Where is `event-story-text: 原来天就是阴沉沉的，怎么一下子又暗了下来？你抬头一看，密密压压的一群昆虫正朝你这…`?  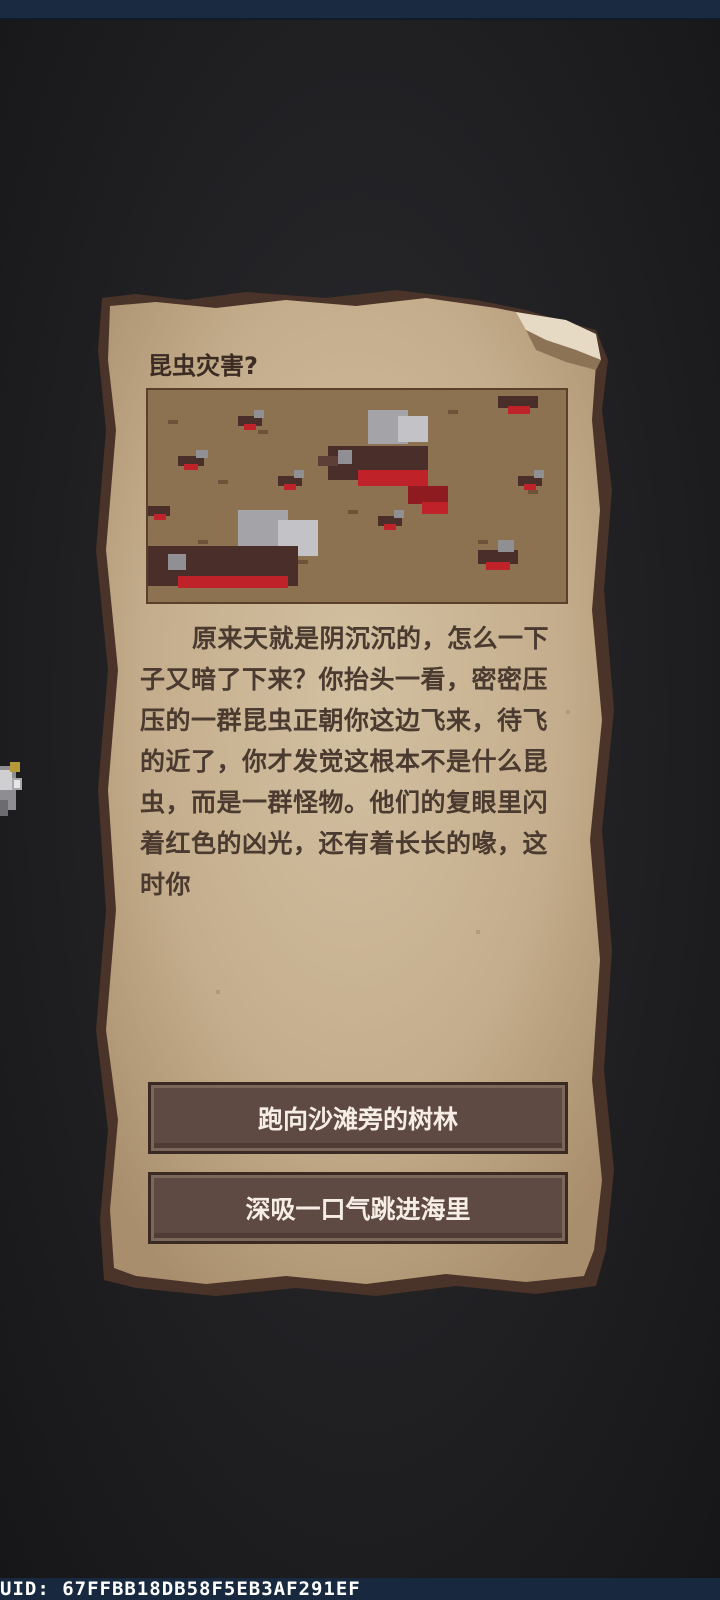 event-story-text: 原来天就是阴沉沉的，怎么一下子又暗了下来？你抬头一看，密密压压的一群昆虫正朝你这… is located at coordinates (345, 761).